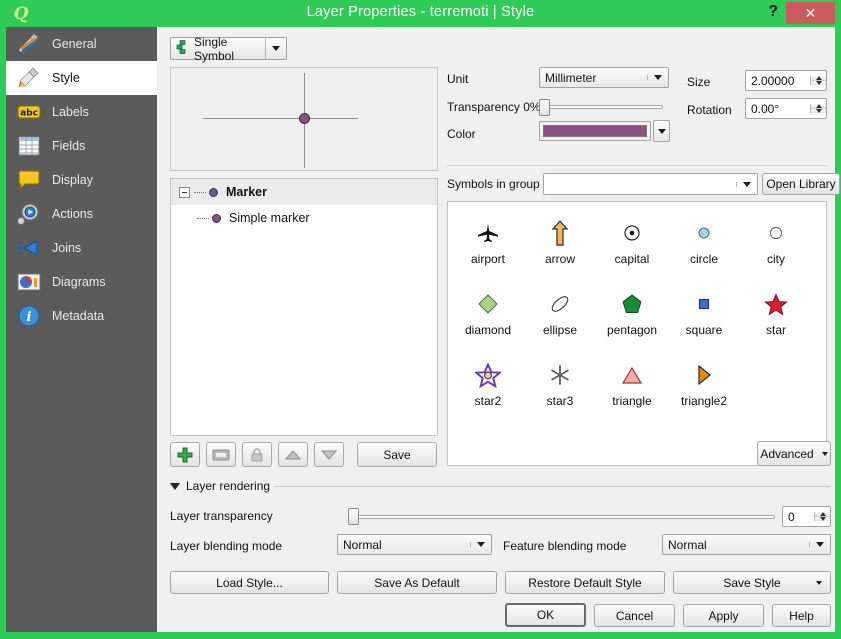 This screenshot has height=639, width=841. What do you see at coordinates (560, 304) in the screenshot?
I see `ellipse-icon` at bounding box center [560, 304].